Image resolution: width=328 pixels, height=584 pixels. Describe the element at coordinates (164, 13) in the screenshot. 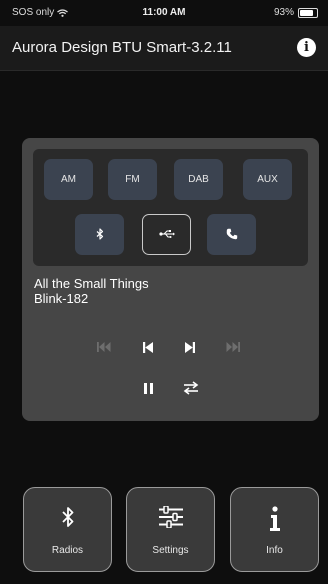

I see `status-bar: SOS only 11:00 AM 93%` at that location.